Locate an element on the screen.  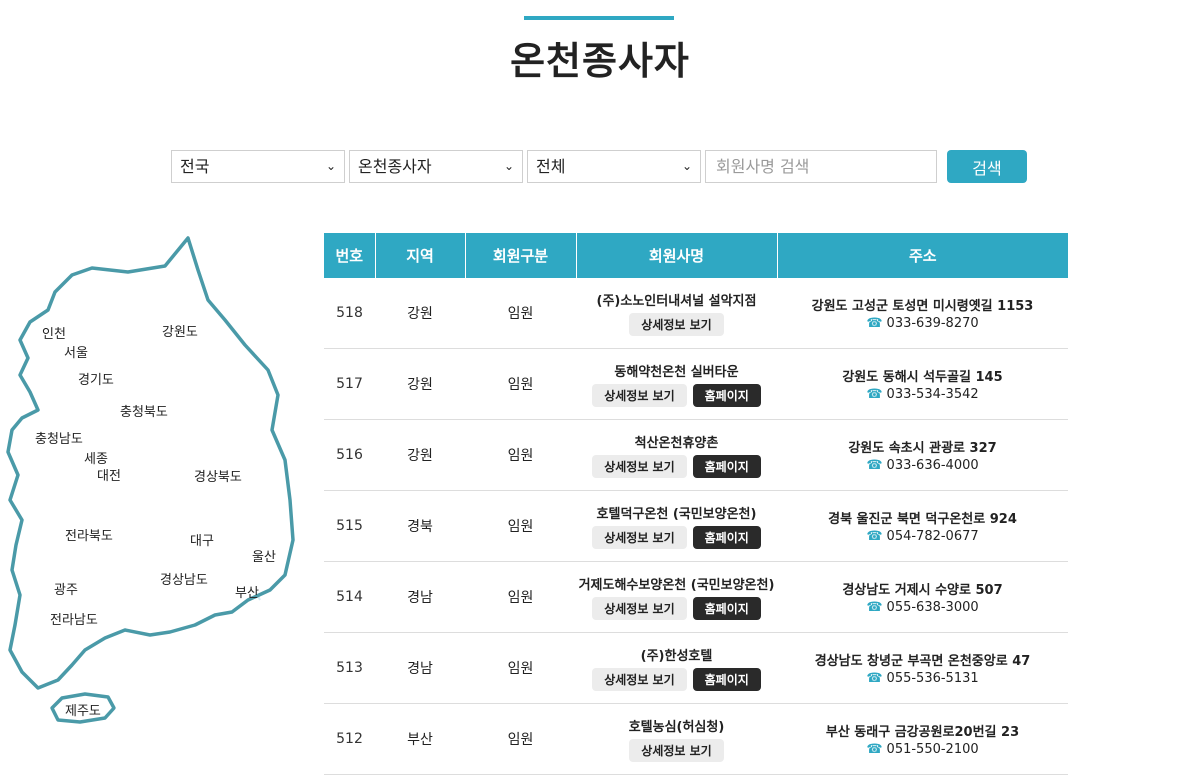
row-region: 강원 is located at coordinates (420, 384).